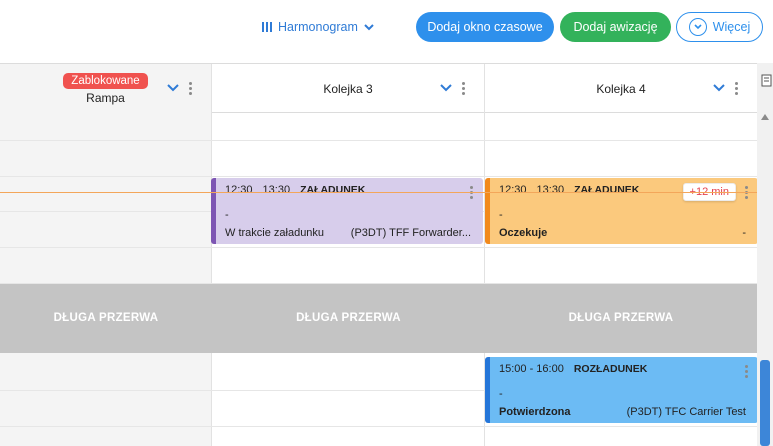 This screenshot has height=446, width=773. What do you see at coordinates (744, 233) in the screenshot?
I see `event-carrier: -` at bounding box center [744, 233].